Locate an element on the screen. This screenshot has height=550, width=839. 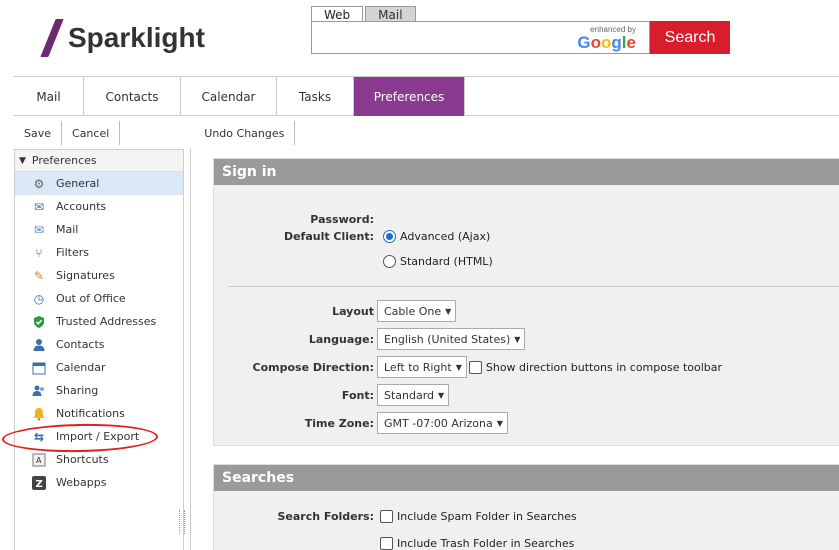
sidebar-header: ▼ Preferences is located at coordinates (99, 161).